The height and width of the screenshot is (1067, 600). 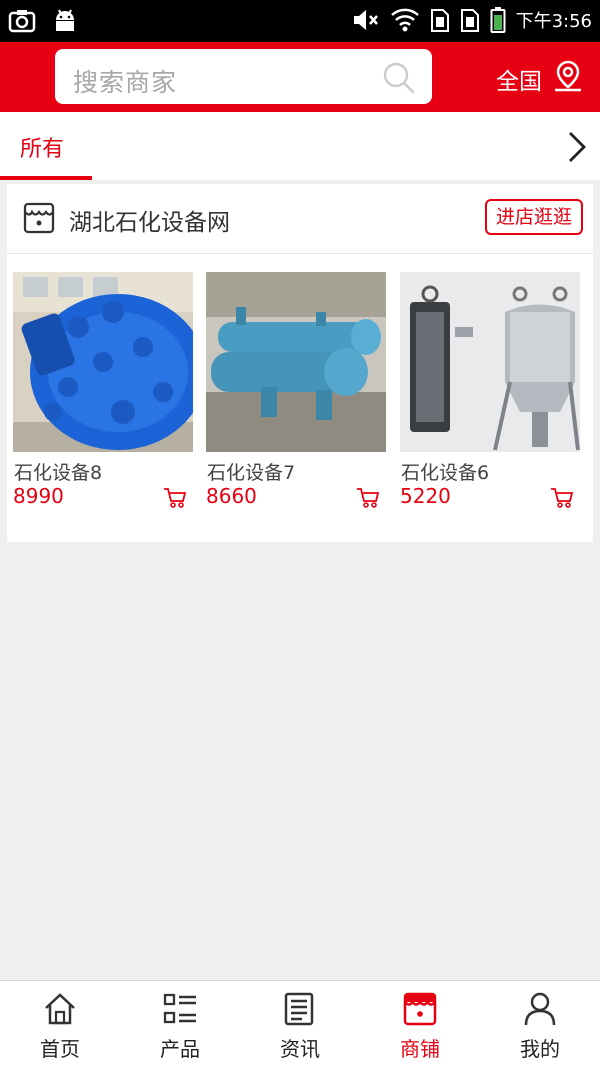 I want to click on product-card: 石化设备8 8990, so click(x=109, y=390).